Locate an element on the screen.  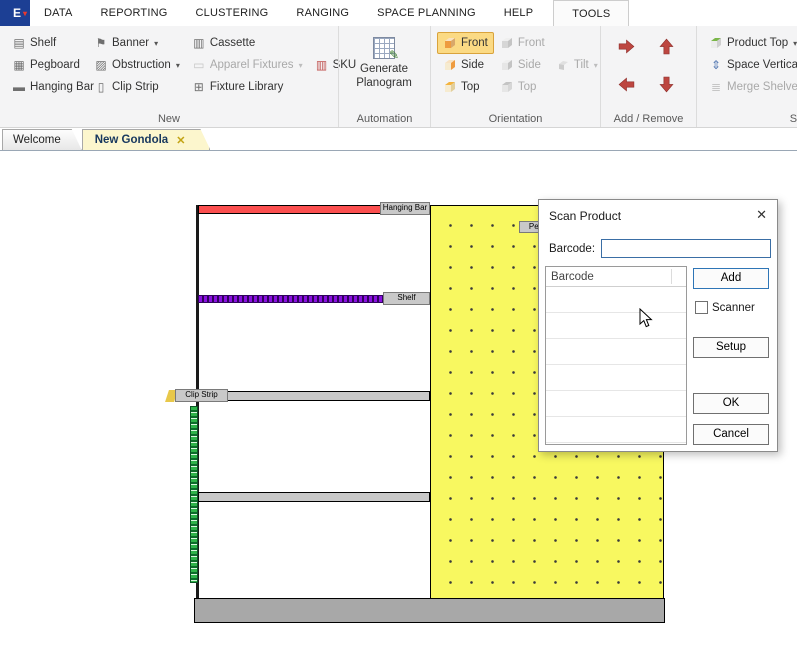
gondola-shelf-upper is located at coordinates (314, 396).